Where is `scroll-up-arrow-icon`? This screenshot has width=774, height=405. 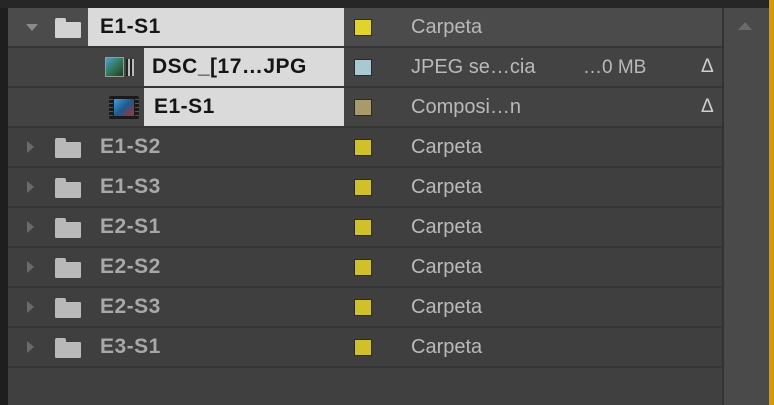 scroll-up-arrow-icon is located at coordinates (745, 26).